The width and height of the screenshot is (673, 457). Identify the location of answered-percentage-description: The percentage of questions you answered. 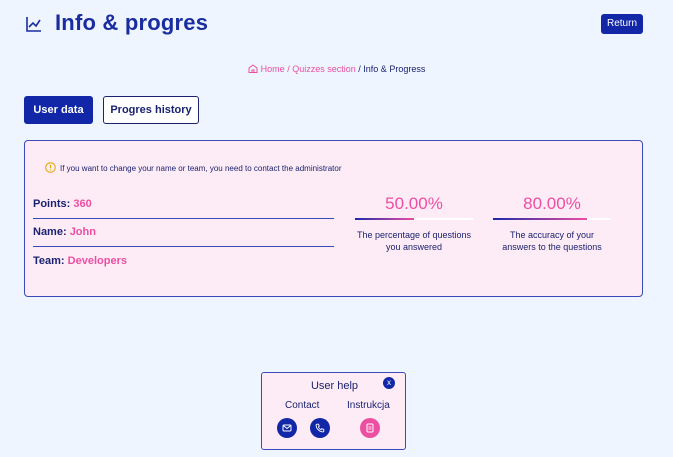
(414, 241).